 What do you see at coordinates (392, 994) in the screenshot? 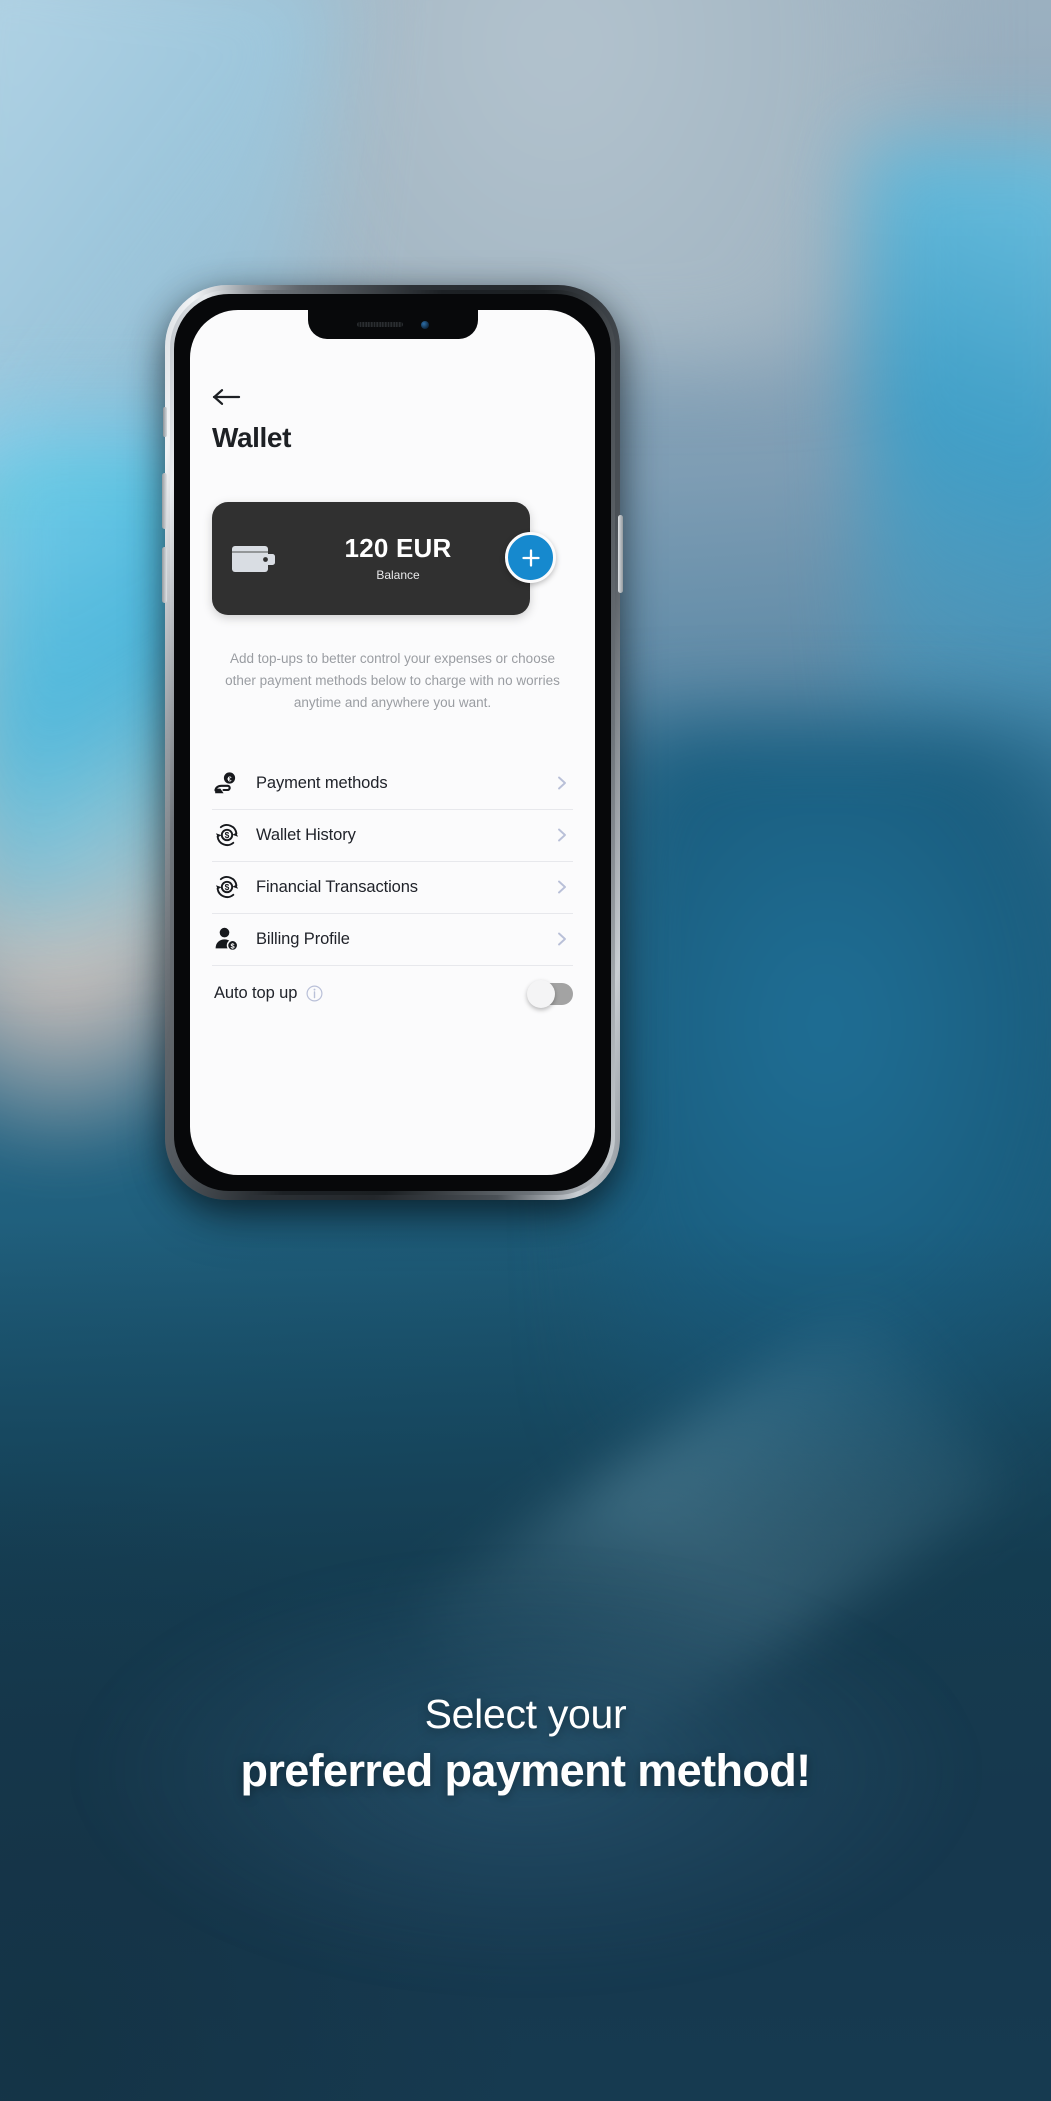
I see `auto-top-up-row: Auto top up` at bounding box center [392, 994].